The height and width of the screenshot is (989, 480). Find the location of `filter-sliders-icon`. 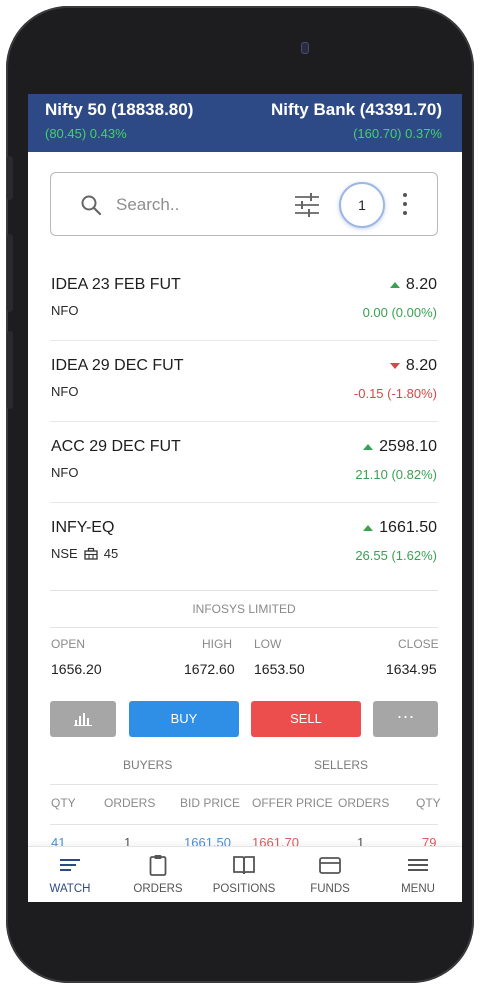

filter-sliders-icon is located at coordinates (307, 205).